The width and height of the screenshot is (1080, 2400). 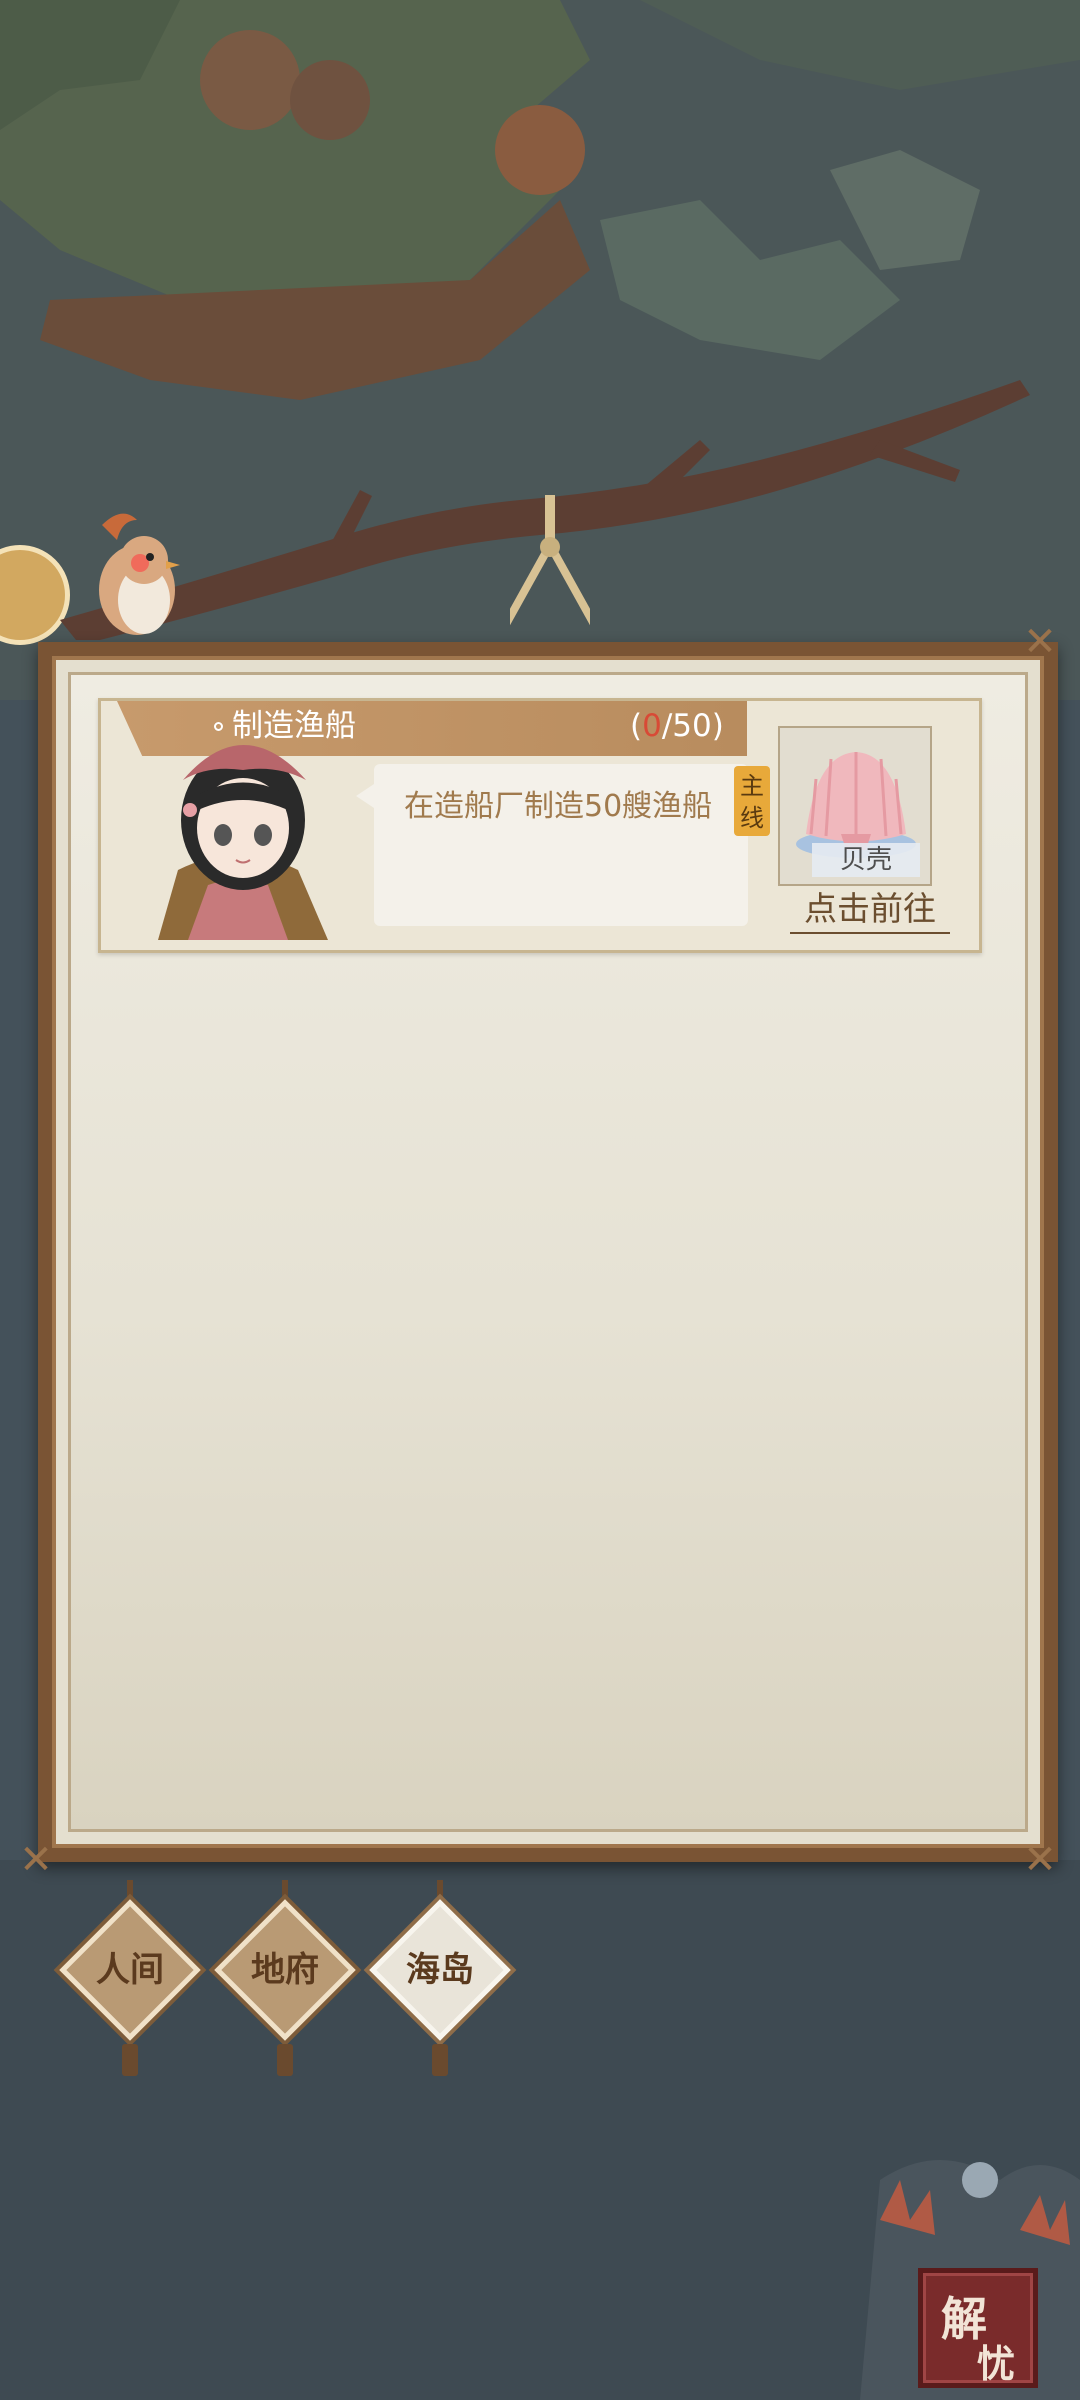 What do you see at coordinates (558, 806) in the screenshot?
I see `quest-description: 在造船厂制造50艘渔船` at bounding box center [558, 806].